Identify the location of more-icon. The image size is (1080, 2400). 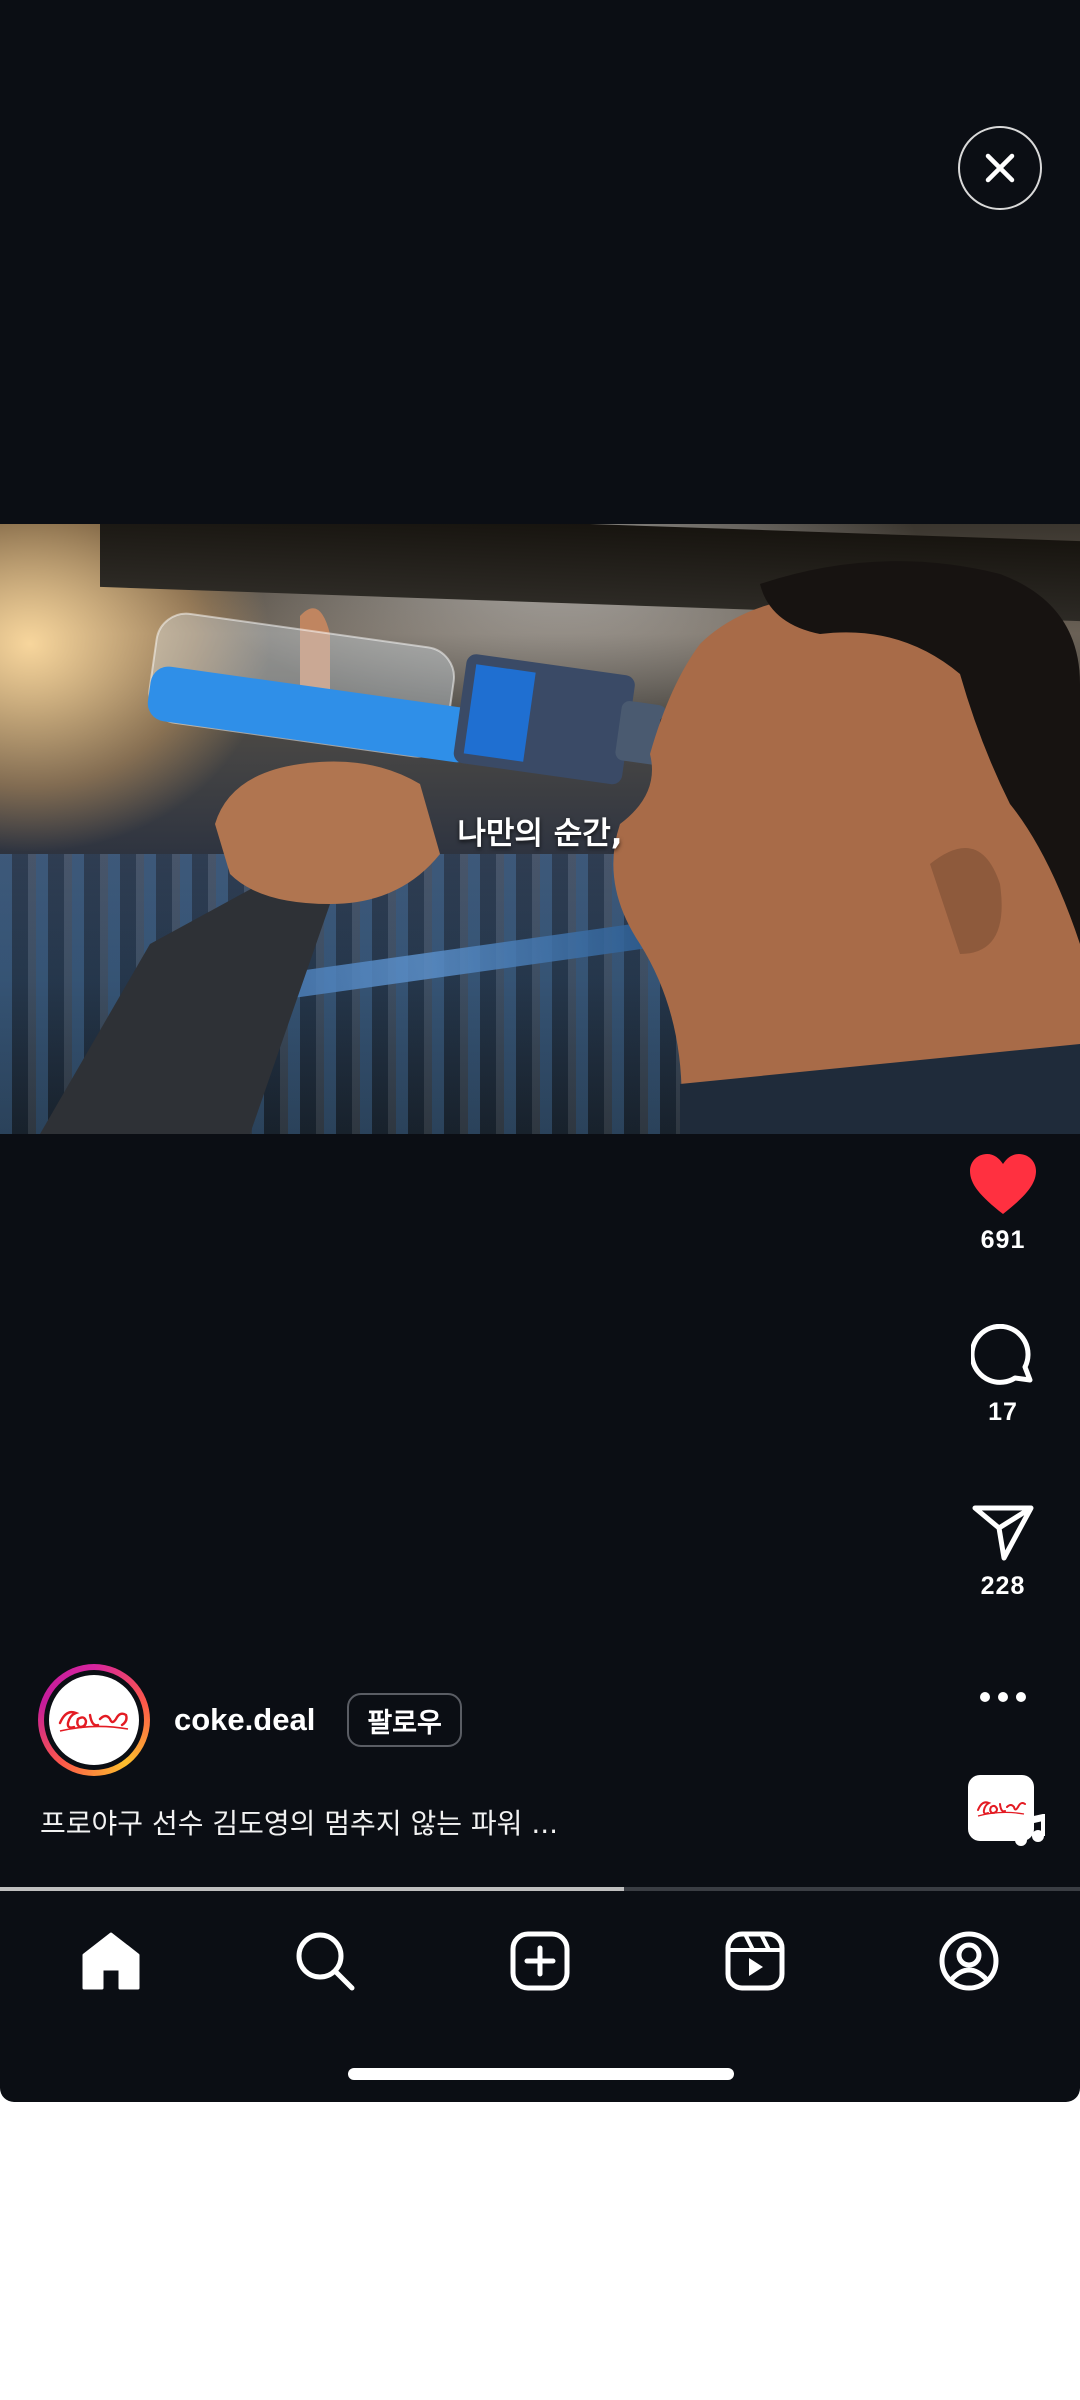
(1003, 1697).